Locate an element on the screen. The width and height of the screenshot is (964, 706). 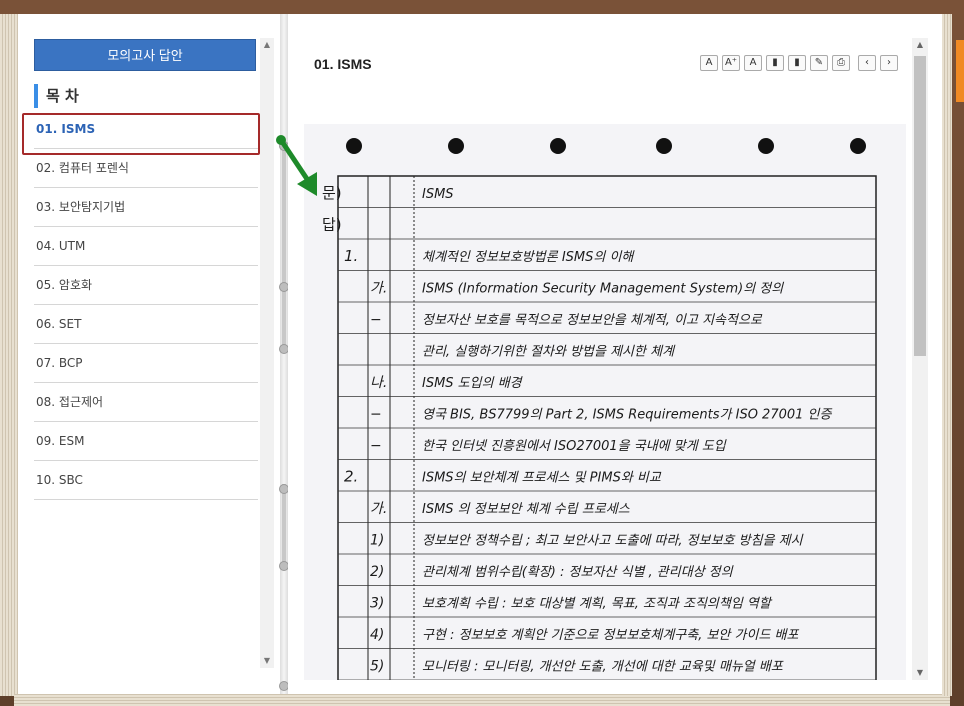
prev-page-icon: ‹ is located at coordinates (867, 63).